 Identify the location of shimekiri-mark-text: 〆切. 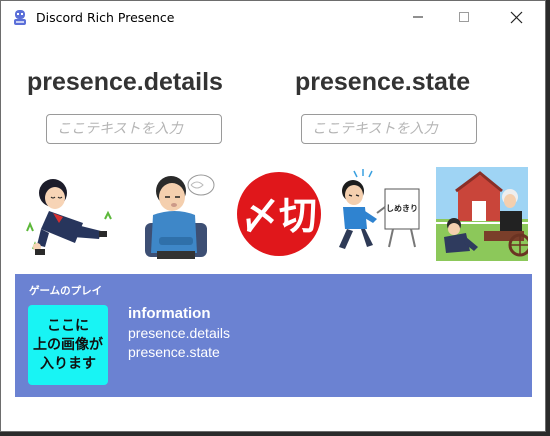
(279, 216).